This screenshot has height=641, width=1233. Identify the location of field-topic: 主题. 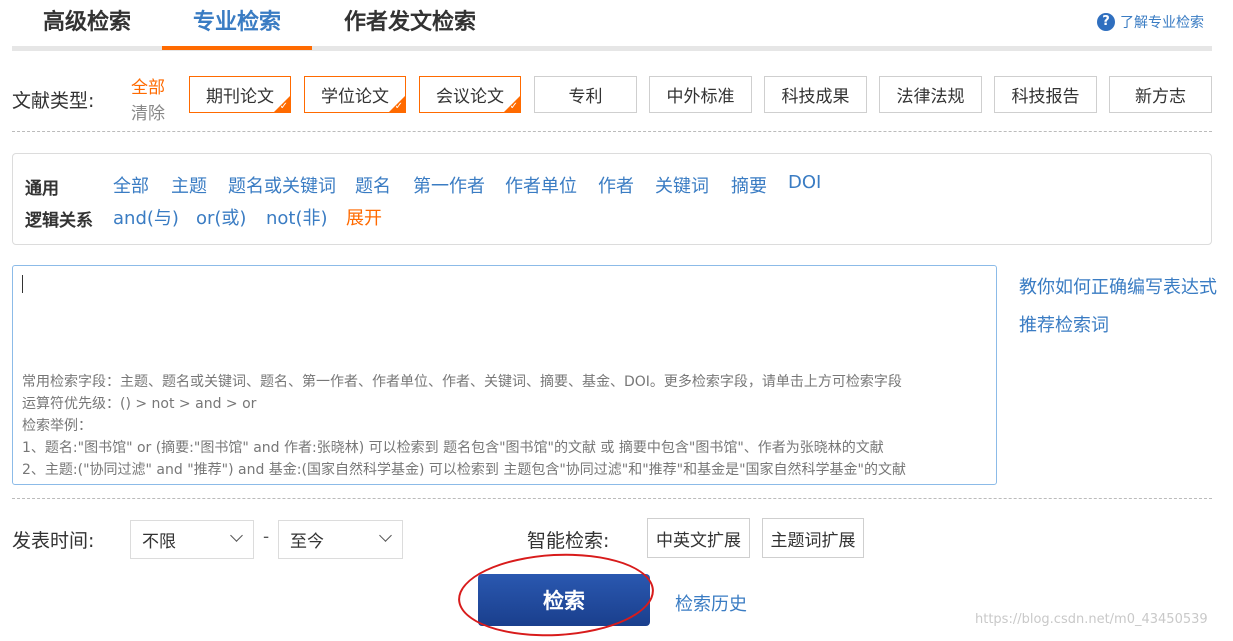
(189, 185).